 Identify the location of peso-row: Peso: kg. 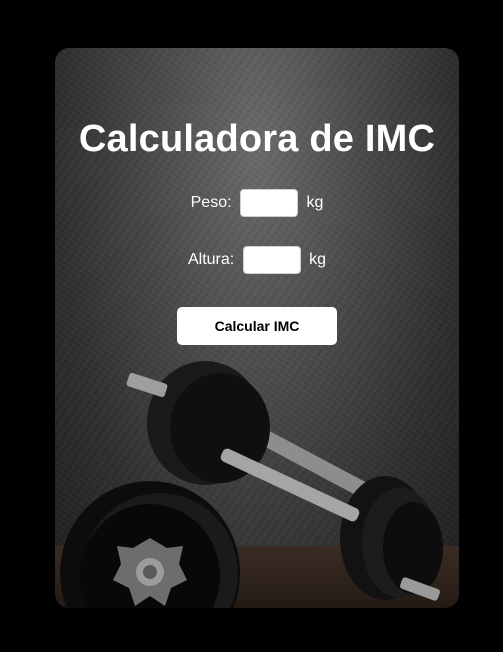
(257, 203).